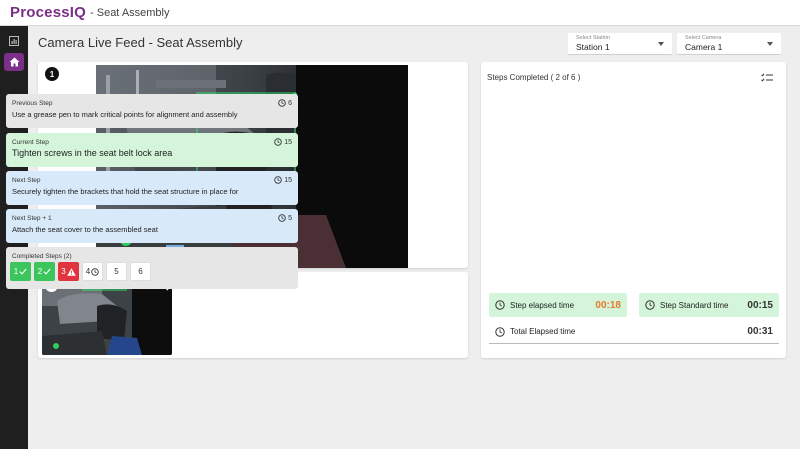 The width and height of the screenshot is (800, 449). Describe the element at coordinates (30, 142) in the screenshot. I see `current-step-title: Current Step` at that location.